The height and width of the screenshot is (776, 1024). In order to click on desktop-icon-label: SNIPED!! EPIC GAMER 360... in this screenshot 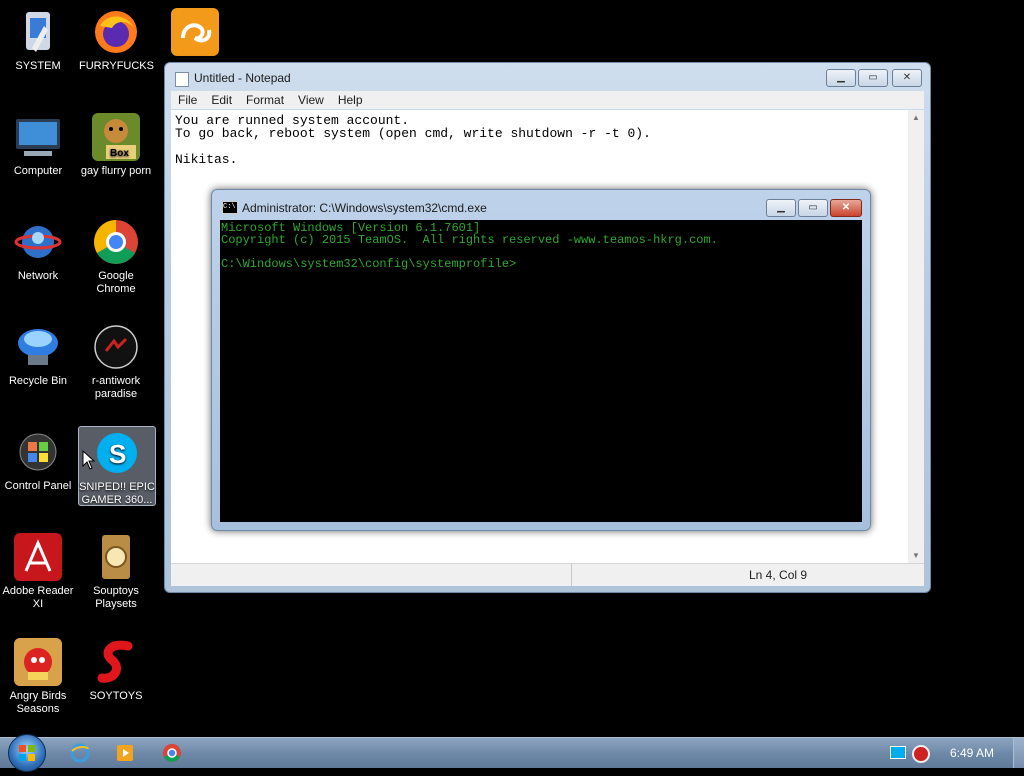, I will do `click(117, 493)`.